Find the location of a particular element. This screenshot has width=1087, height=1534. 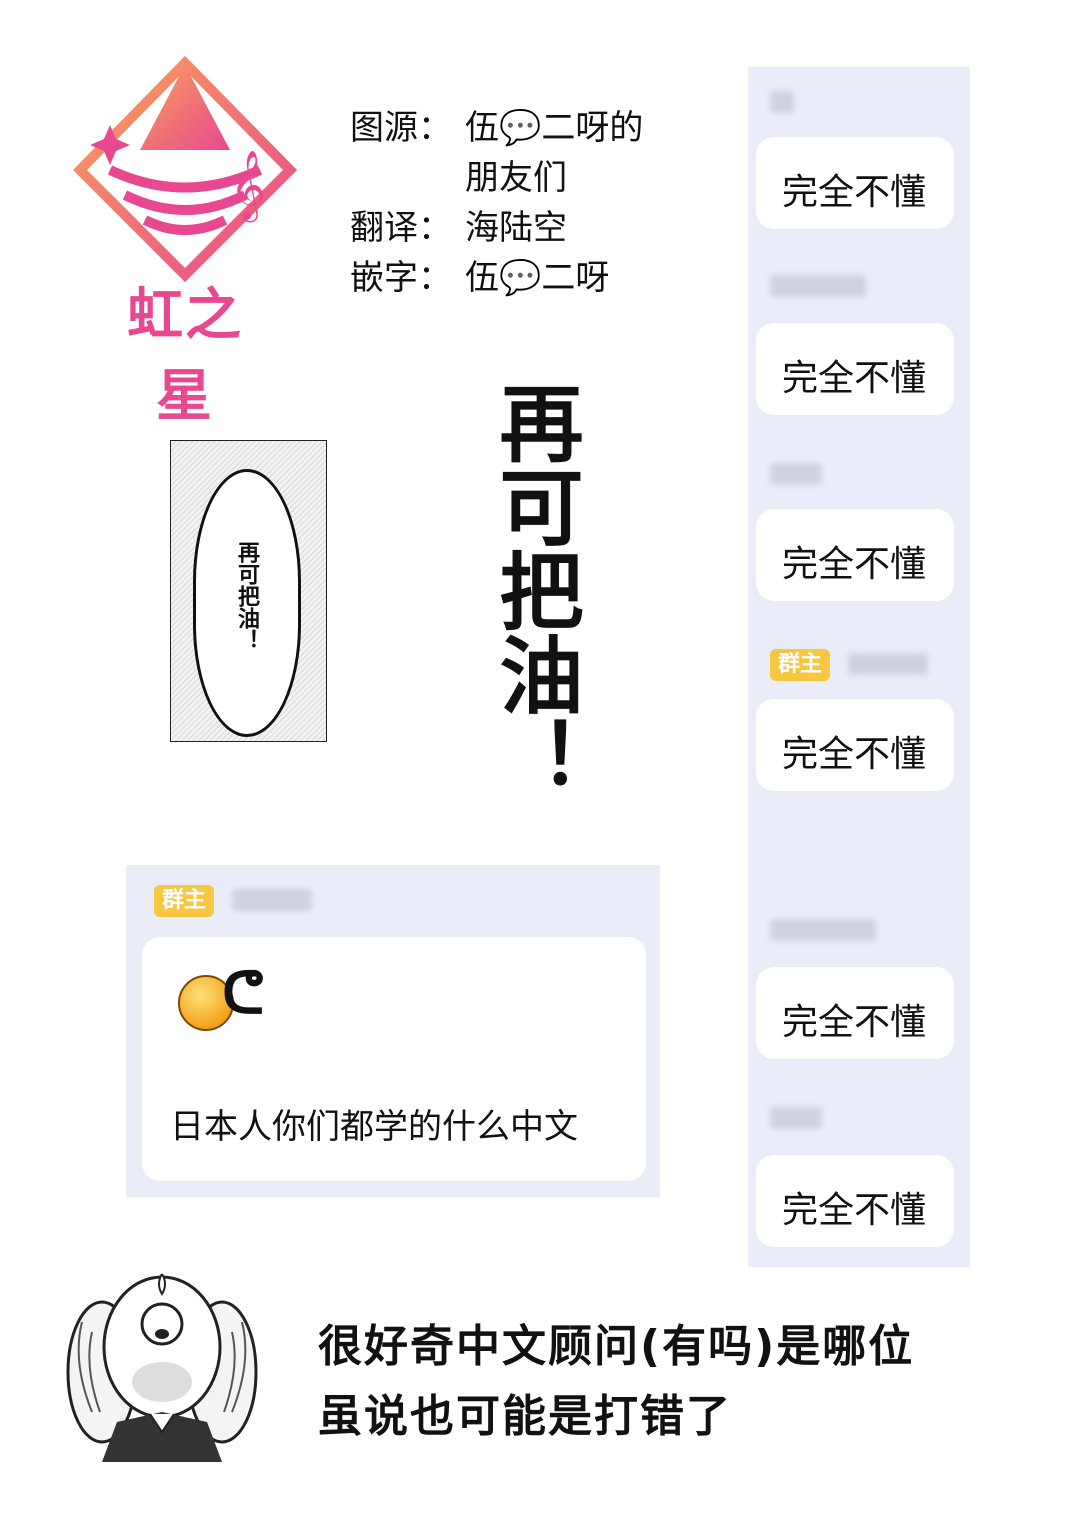

message-text: 日本人你们都学的什么中文 is located at coordinates (374, 1127).